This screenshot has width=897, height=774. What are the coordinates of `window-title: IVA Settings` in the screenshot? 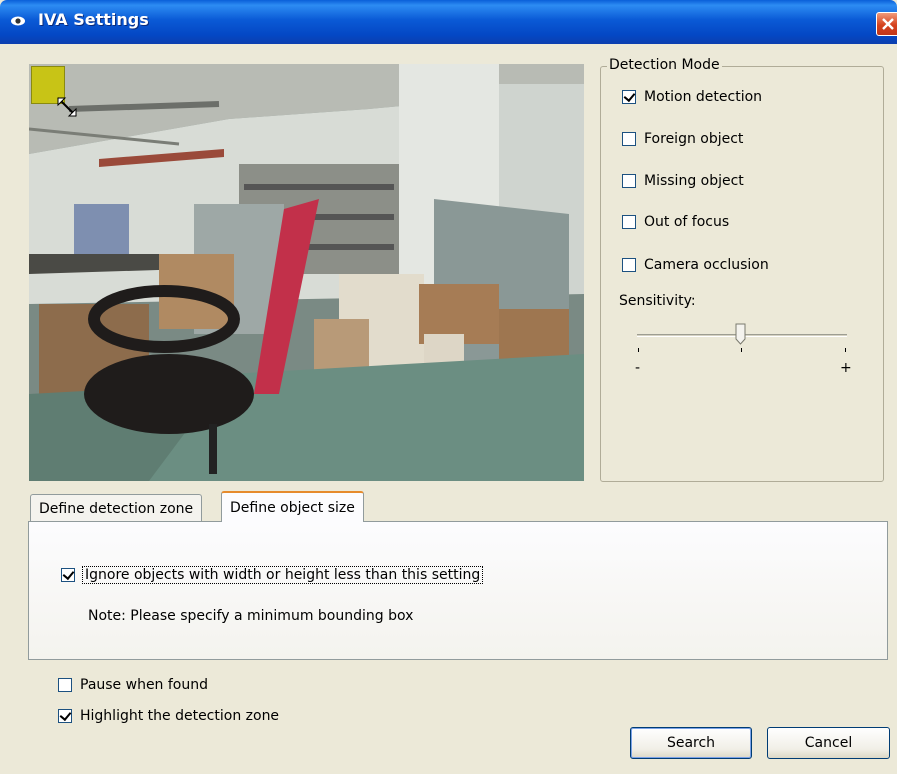 It's located at (93, 19).